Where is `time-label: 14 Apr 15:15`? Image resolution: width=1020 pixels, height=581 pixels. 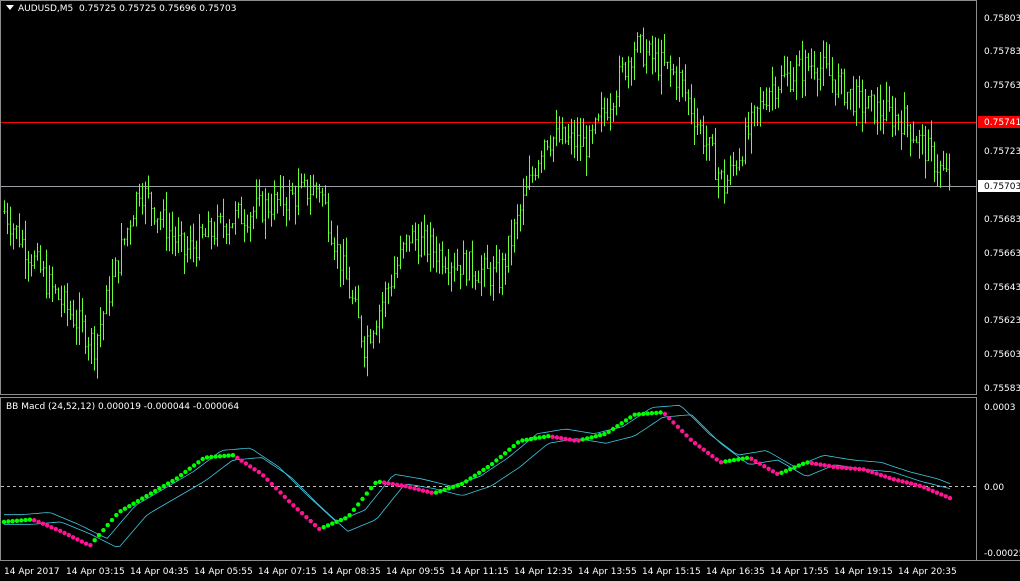 time-label: 14 Apr 15:15 is located at coordinates (671, 572).